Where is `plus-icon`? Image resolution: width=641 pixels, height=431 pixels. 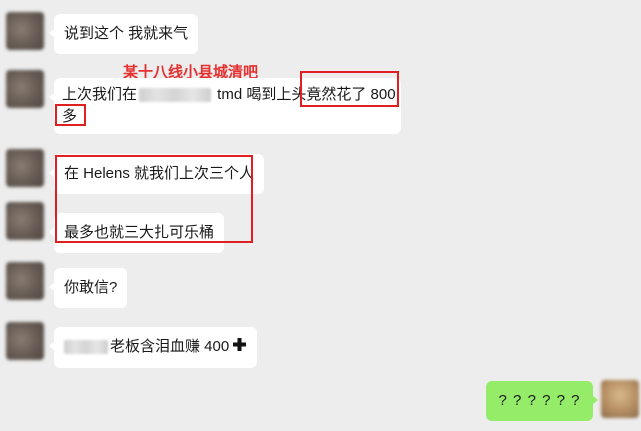 plus-icon is located at coordinates (239, 348).